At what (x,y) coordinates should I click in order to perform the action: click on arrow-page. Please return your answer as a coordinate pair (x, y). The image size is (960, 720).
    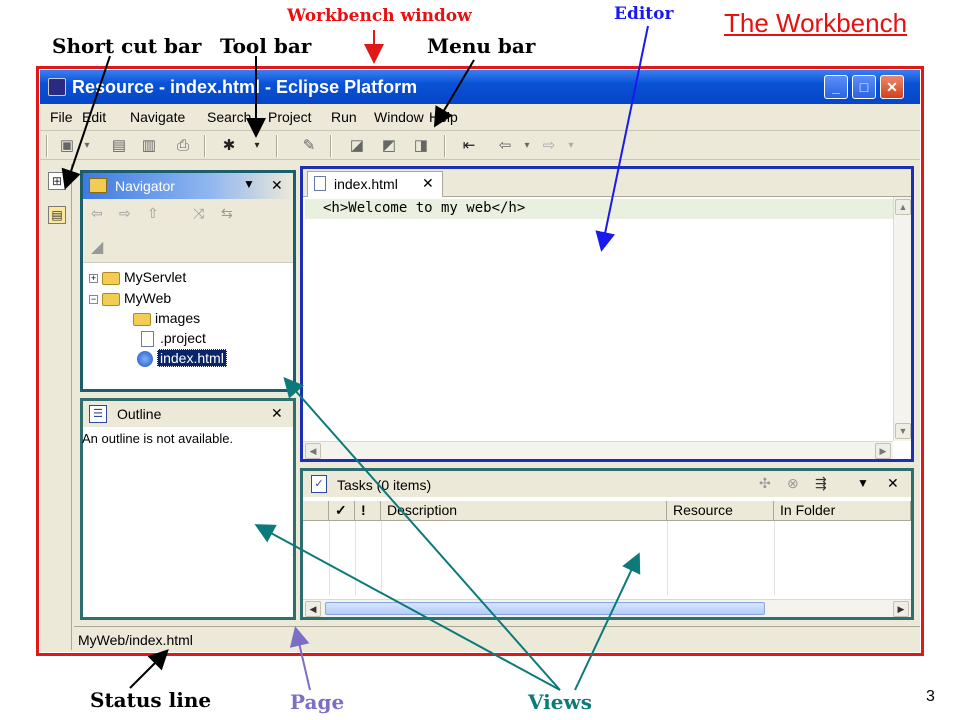
    Looking at the image, I should click on (300, 658).